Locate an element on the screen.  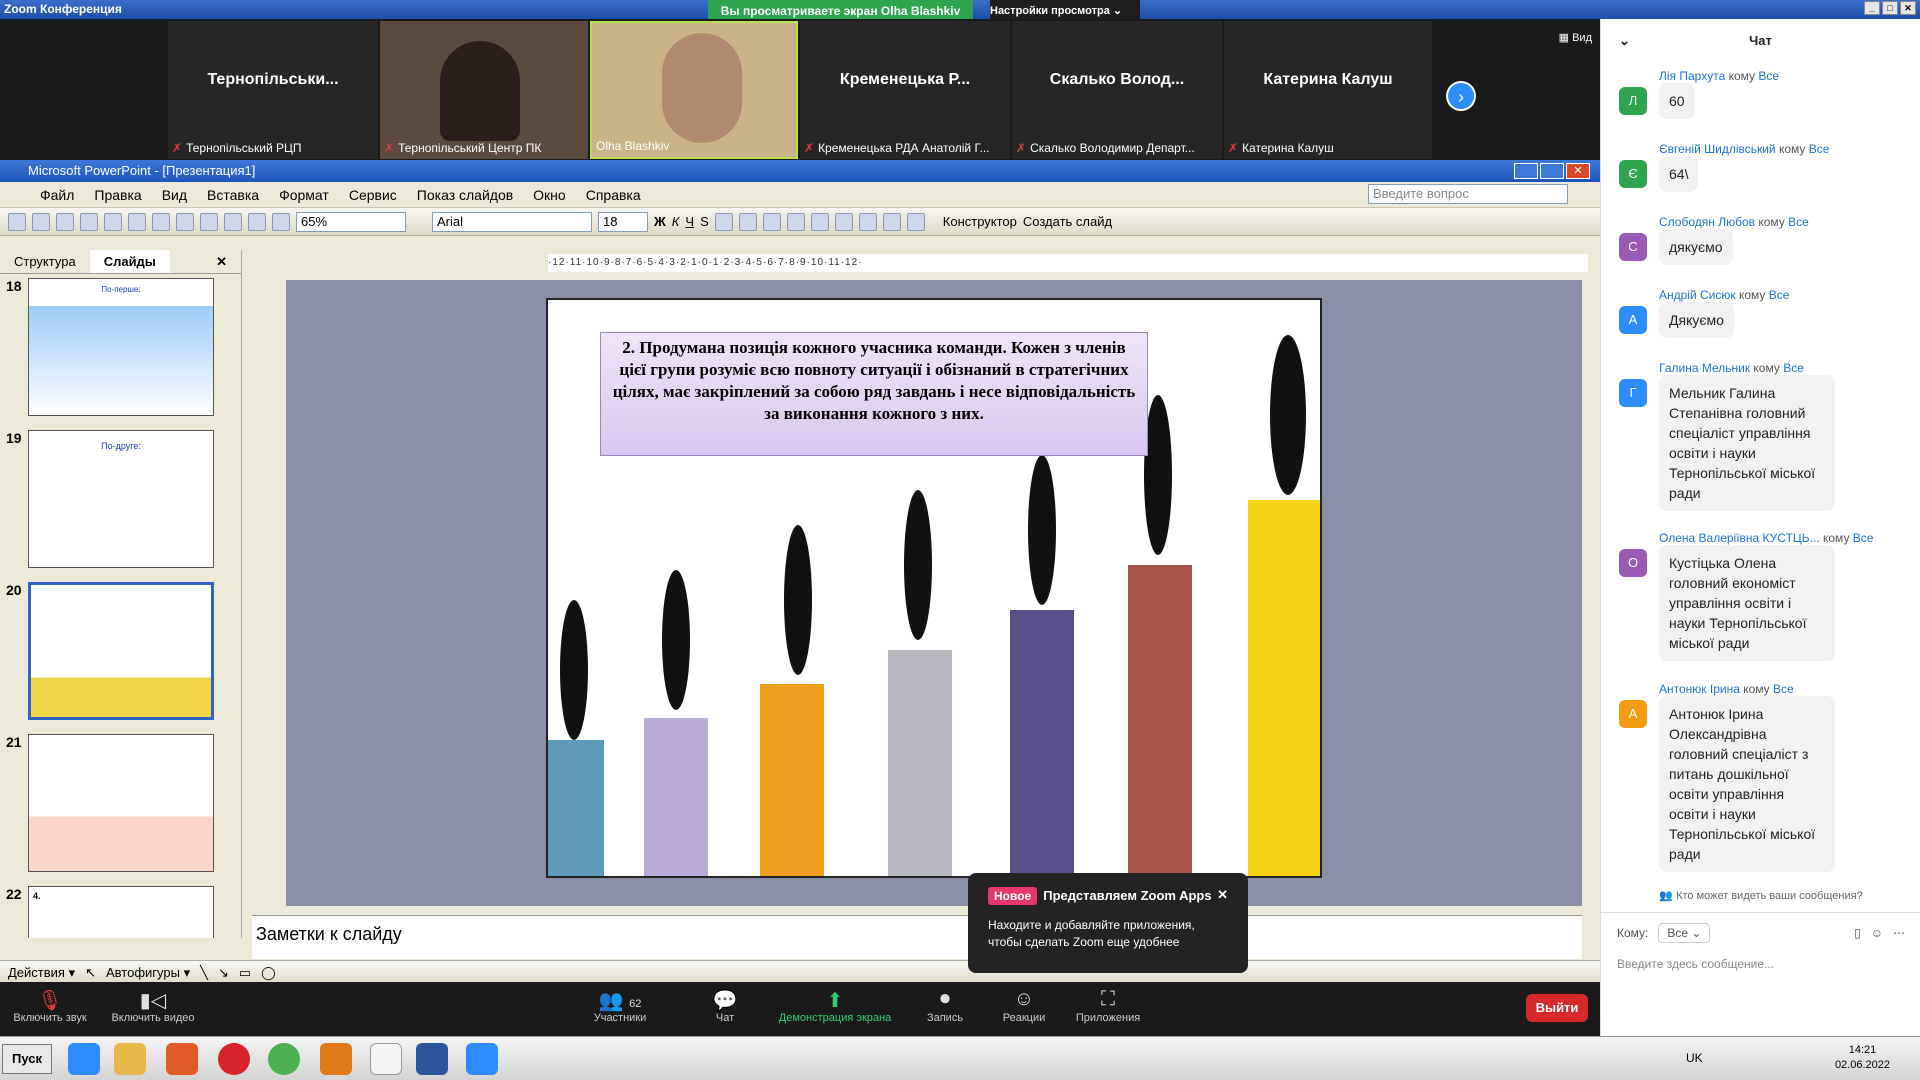
maximize-icon: □ is located at coordinates (1890, 8).